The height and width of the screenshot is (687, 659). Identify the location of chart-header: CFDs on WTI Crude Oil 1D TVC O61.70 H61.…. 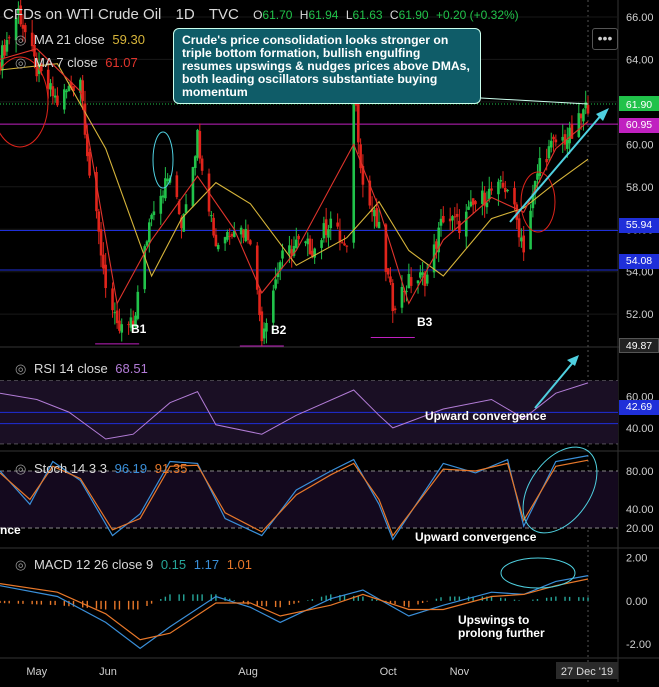
(265, 14).